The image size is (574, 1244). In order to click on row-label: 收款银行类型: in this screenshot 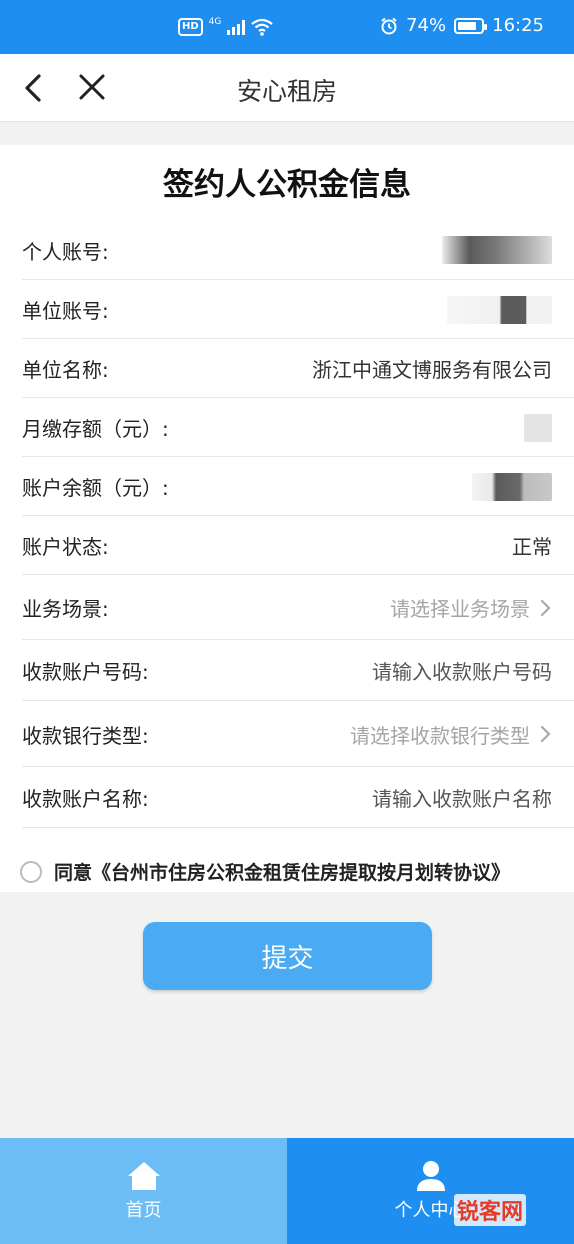, I will do `click(85, 735)`.